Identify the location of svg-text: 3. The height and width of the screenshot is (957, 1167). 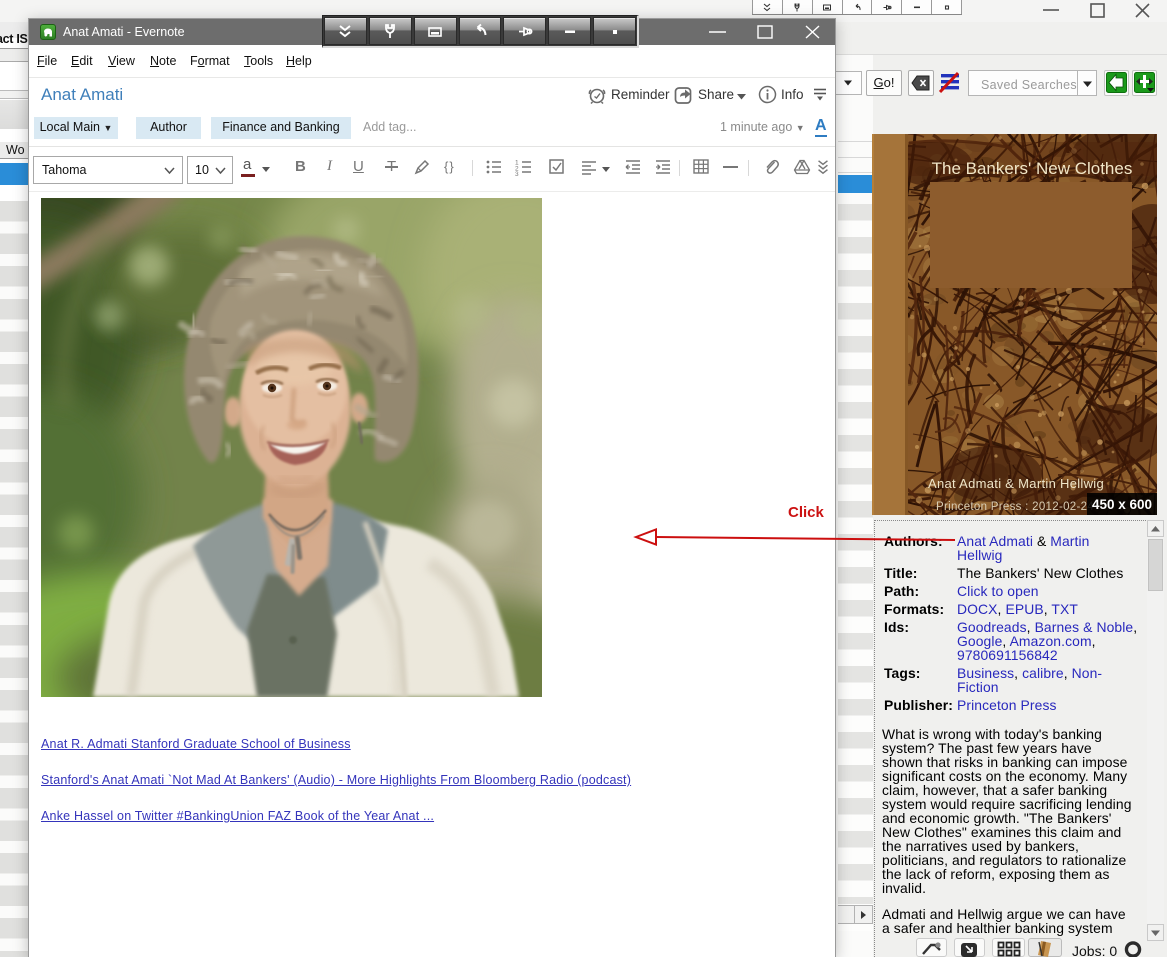
(517, 173).